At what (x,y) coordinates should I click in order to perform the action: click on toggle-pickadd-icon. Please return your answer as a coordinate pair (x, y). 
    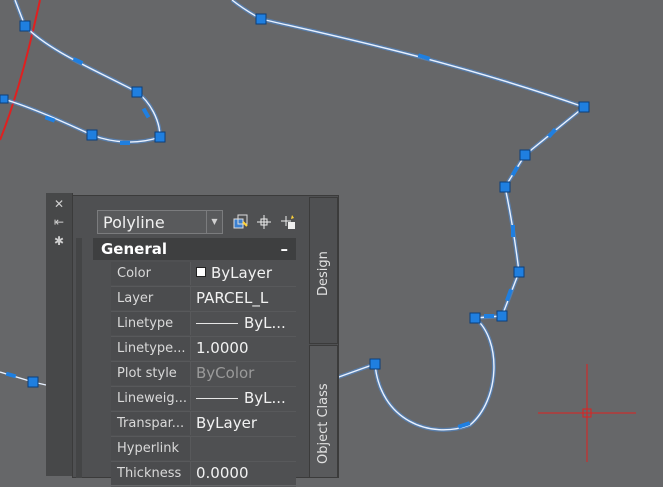
    Looking at the image, I should click on (288, 222).